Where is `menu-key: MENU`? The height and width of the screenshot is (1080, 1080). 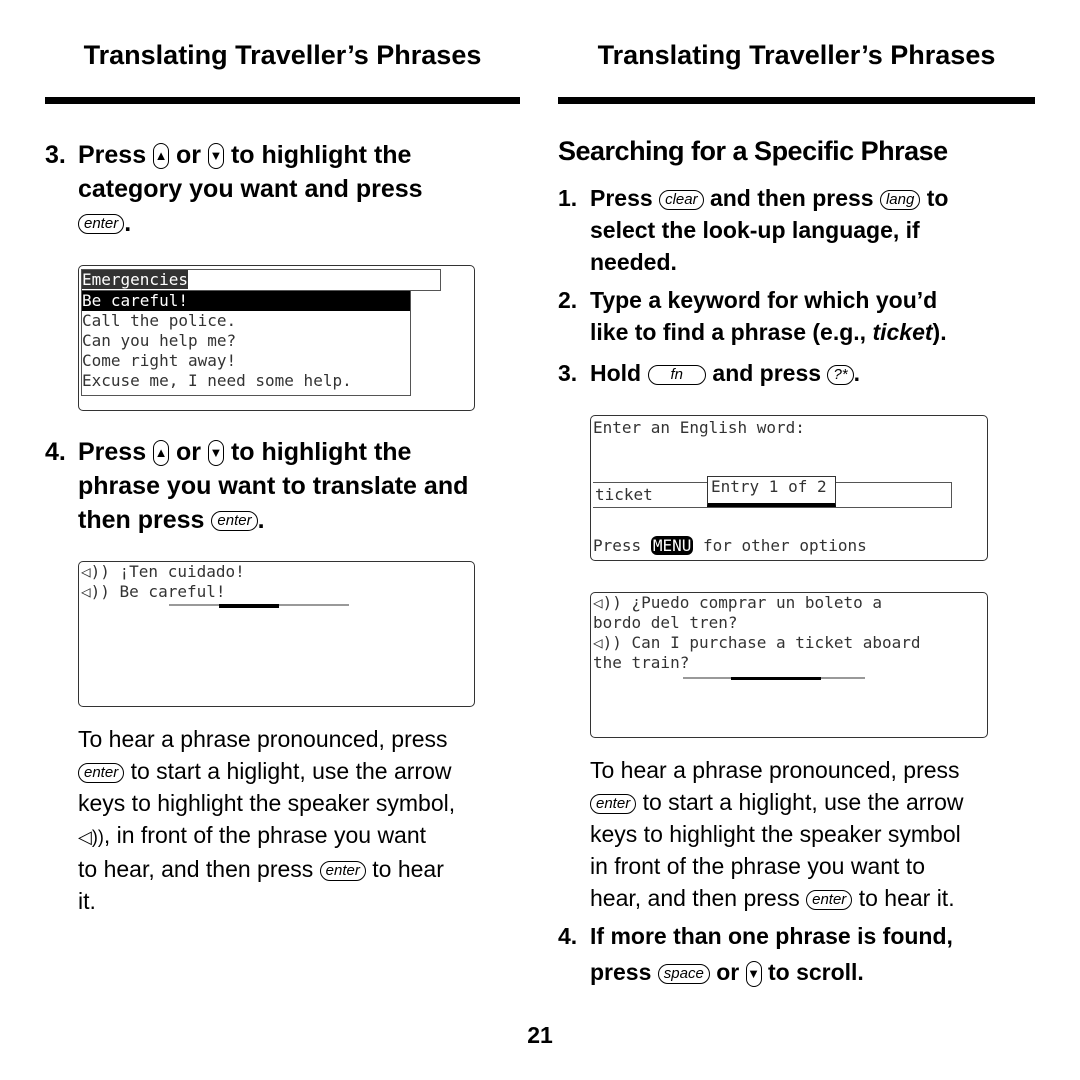 menu-key: MENU is located at coordinates (672, 545).